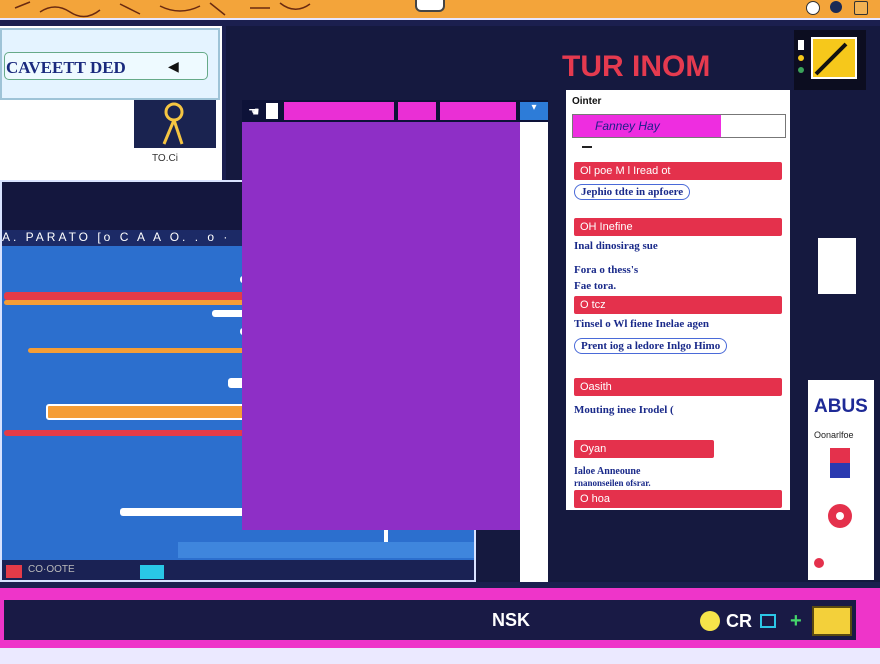  I want to click on window-tab-handle, so click(430, 6).